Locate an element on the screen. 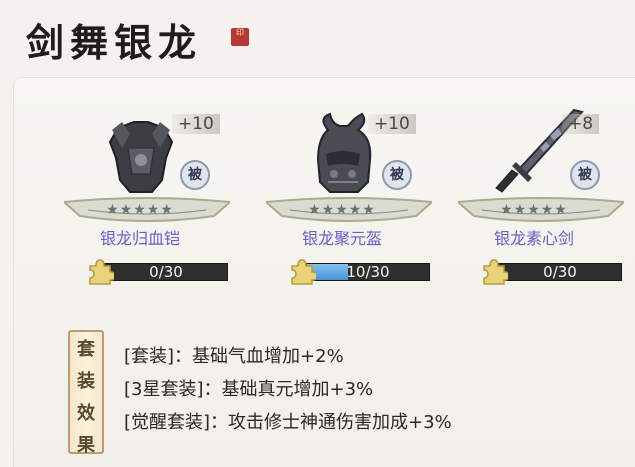  page-title: 剑舞银龙 is located at coordinates (114, 42).